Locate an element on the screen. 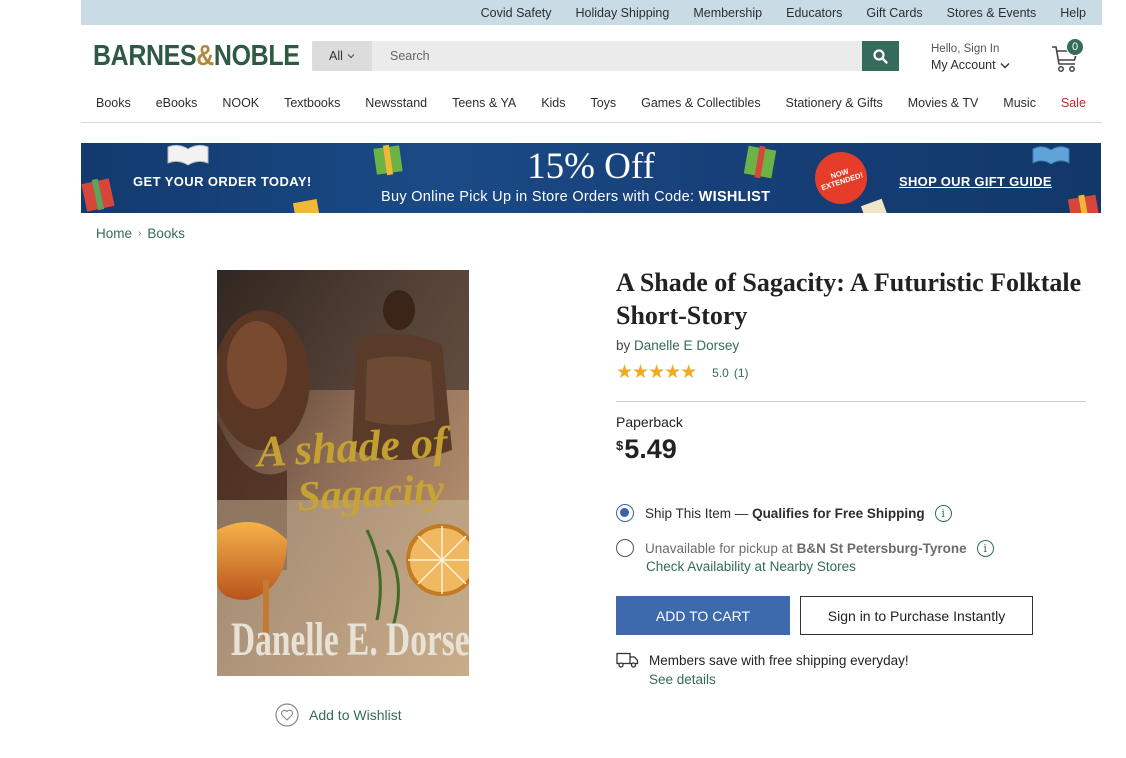  utility-link-holiday-shipping: Holiday Shipping is located at coordinates (623, 13).